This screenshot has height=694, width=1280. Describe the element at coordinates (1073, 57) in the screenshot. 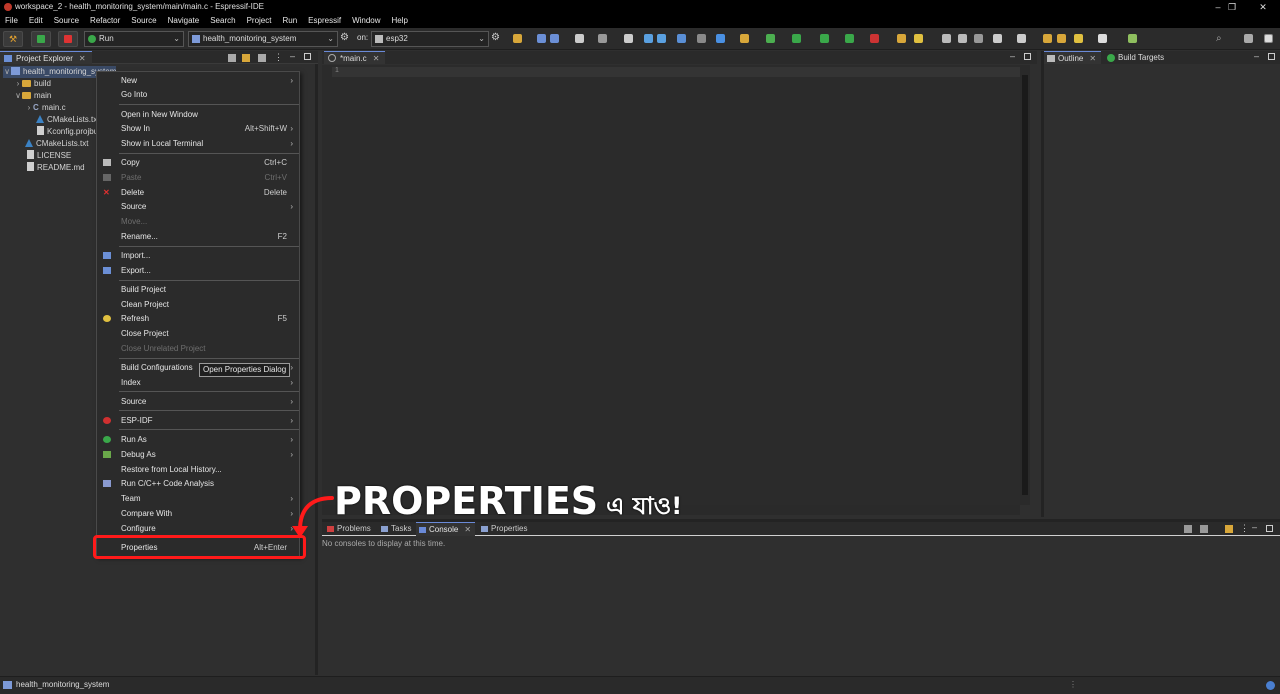

I see `tab-outline: Outline ✕` at that location.